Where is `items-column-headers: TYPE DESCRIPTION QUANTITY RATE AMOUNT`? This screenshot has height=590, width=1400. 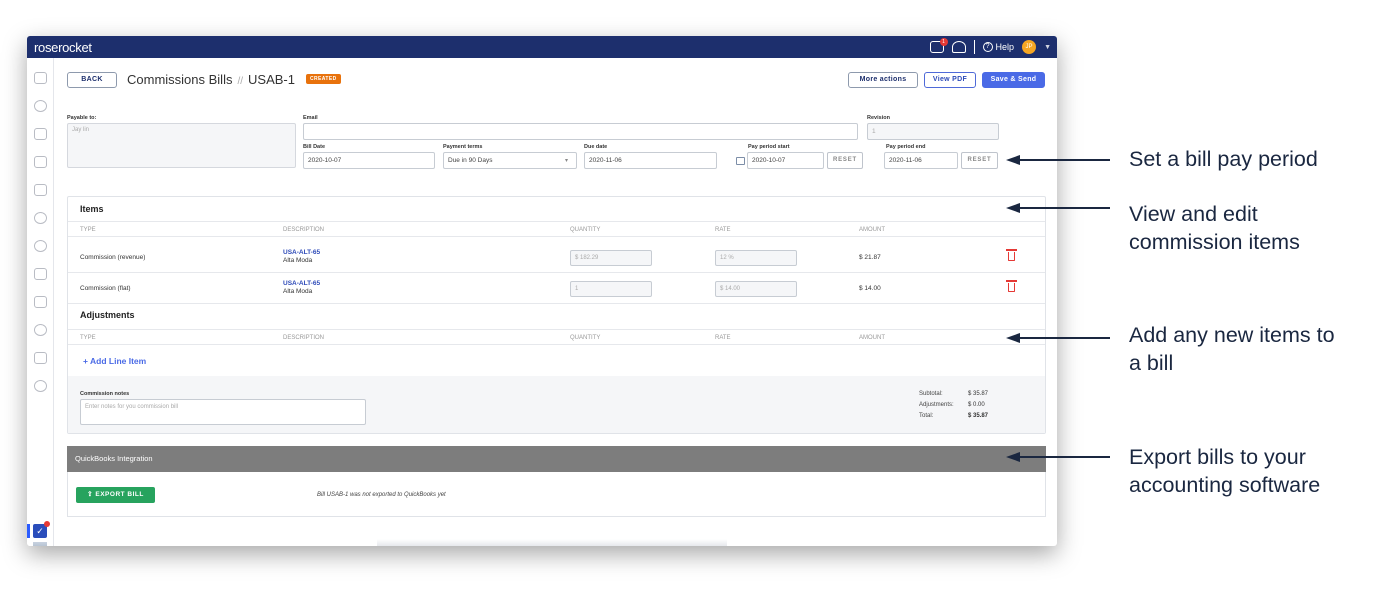 items-column-headers: TYPE DESCRIPTION QUANTITY RATE AMOUNT is located at coordinates (556, 229).